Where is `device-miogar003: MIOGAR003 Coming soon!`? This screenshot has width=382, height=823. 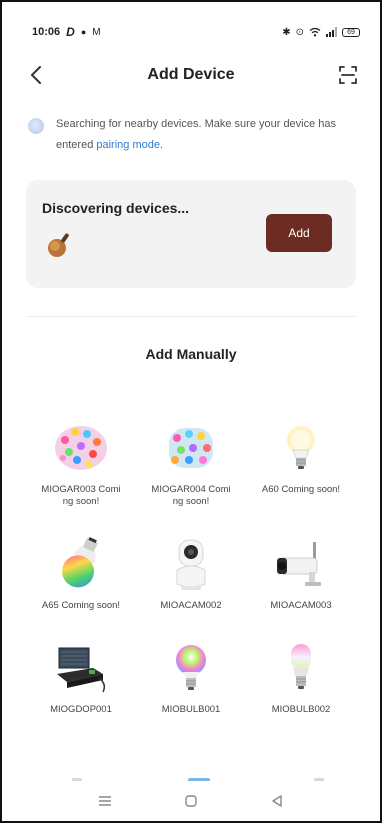
device-miogar003: MIOGAR003 Coming soon! is located at coordinates (81, 464).